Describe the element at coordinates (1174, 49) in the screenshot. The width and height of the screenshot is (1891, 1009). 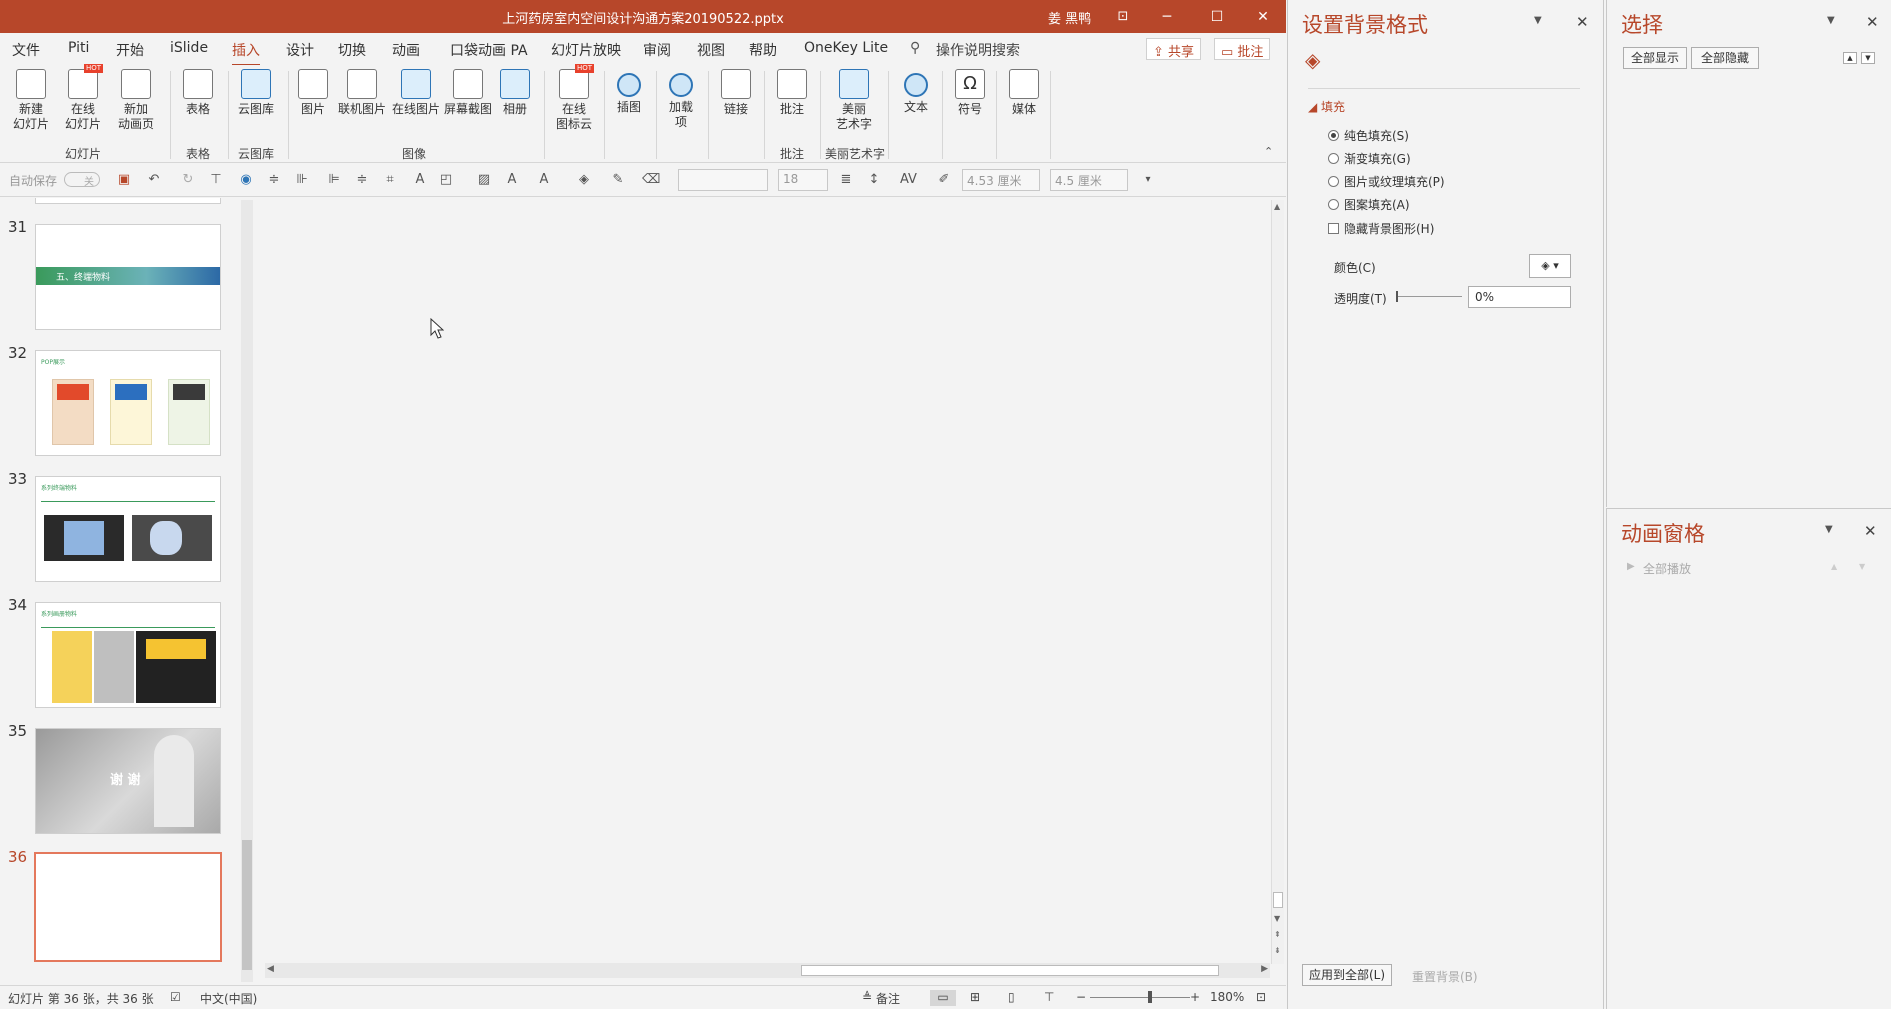
I see `share-button: ⇪ 共享` at that location.